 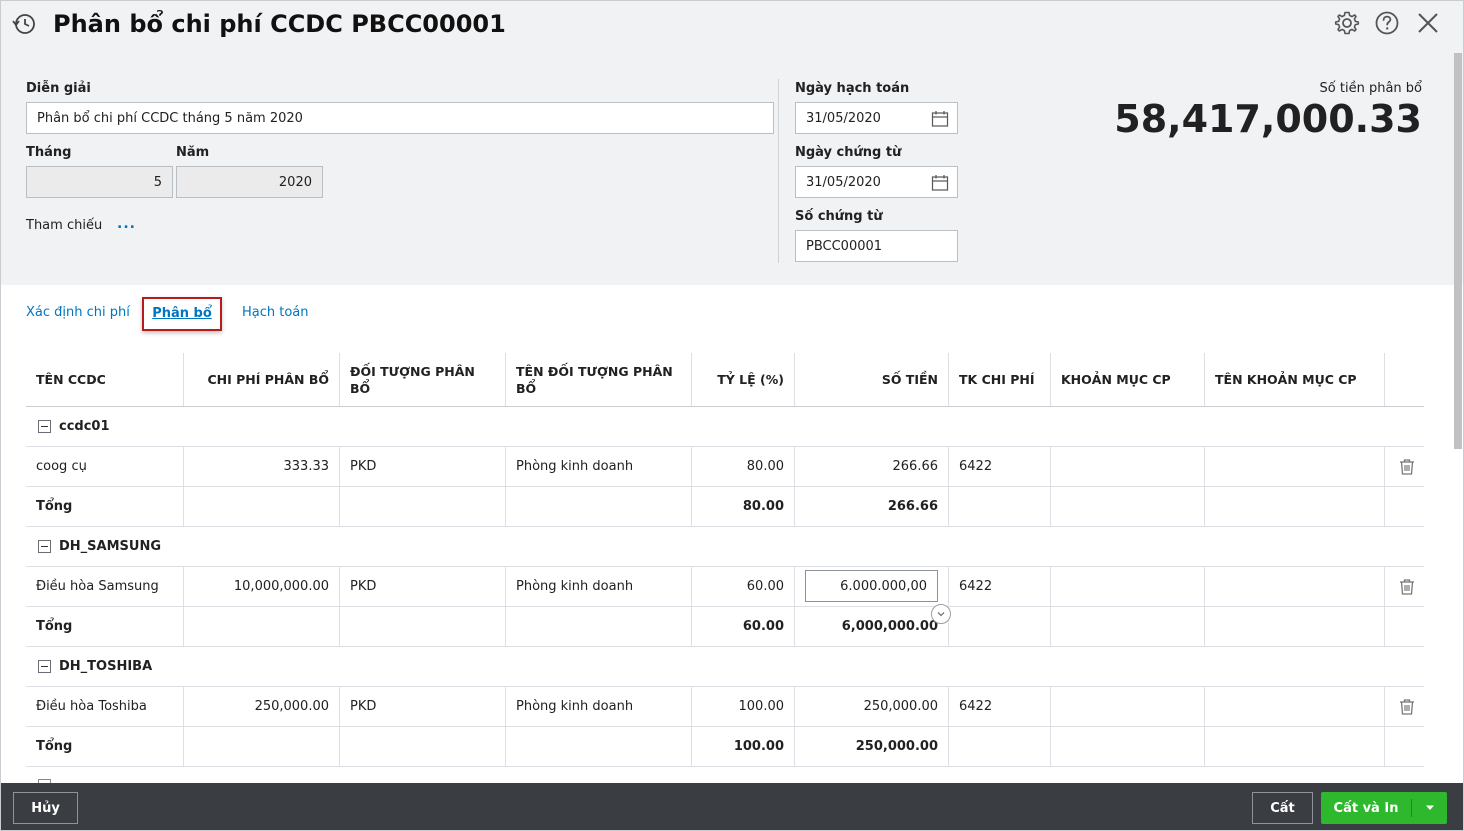 What do you see at coordinates (105, 379) in the screenshot?
I see `col-header-ten-ccdc: TÊN CCDC` at bounding box center [105, 379].